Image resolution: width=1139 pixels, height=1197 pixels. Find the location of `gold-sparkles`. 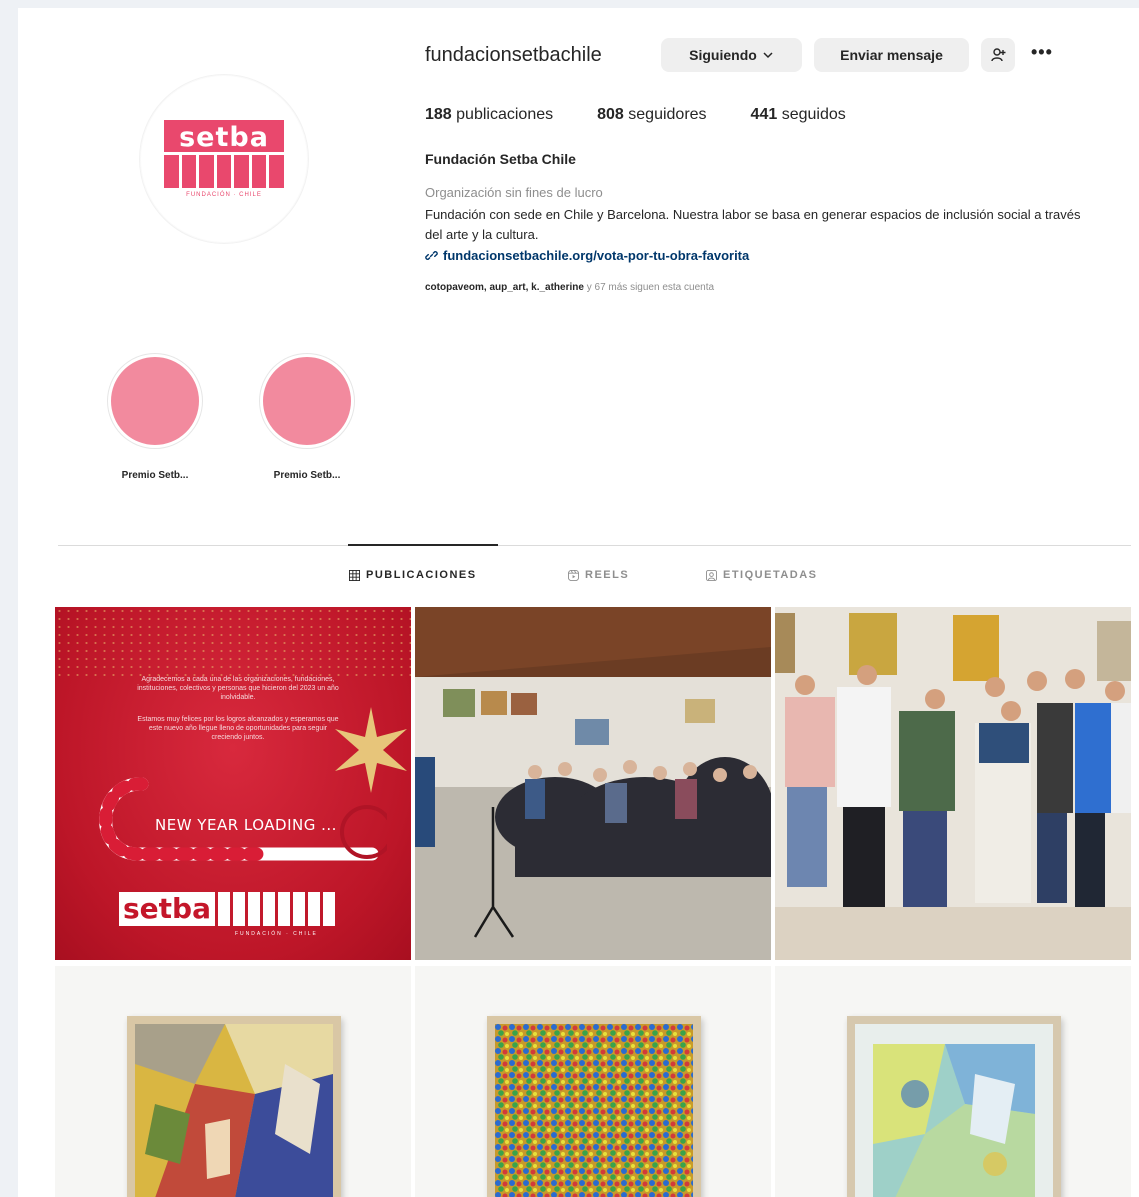

gold-sparkles is located at coordinates (233, 642).